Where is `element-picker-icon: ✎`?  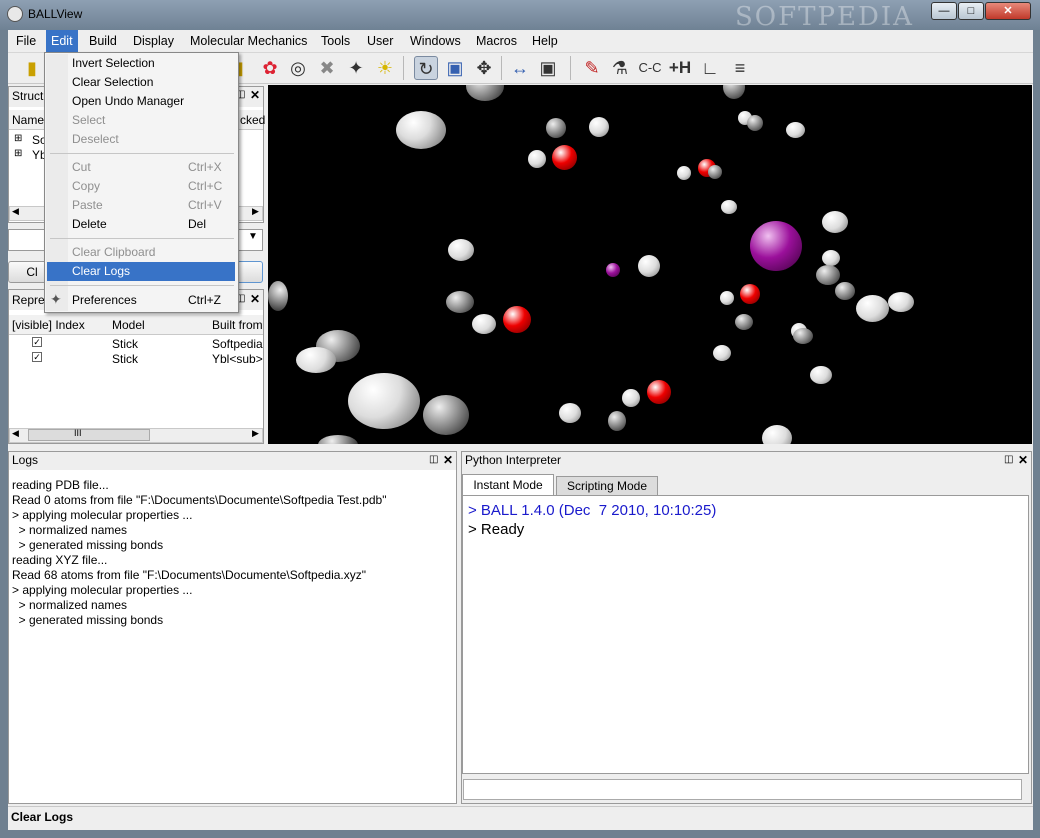 element-picker-icon: ✎ is located at coordinates (592, 68).